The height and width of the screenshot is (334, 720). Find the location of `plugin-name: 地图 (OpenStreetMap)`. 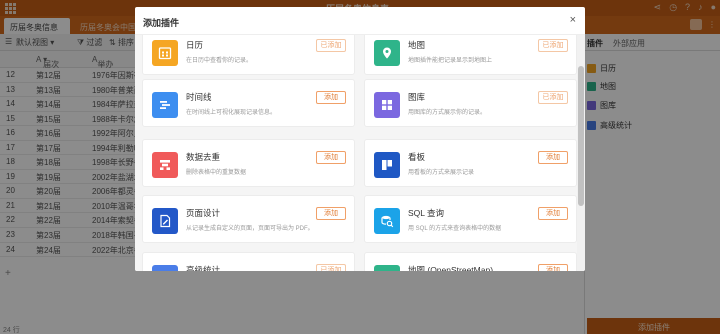

plugin-name: 地图 (OpenStreetMap) is located at coordinates (451, 268).